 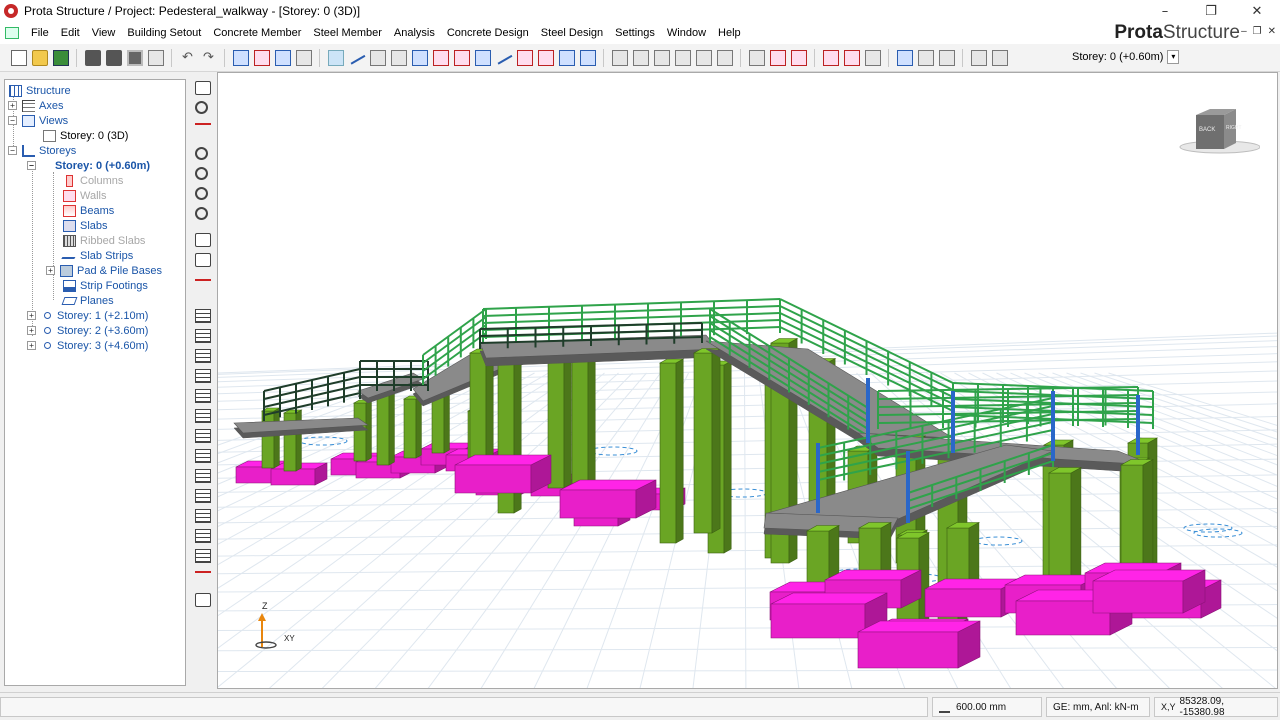 I want to click on document-icon, so click(x=12, y=33).